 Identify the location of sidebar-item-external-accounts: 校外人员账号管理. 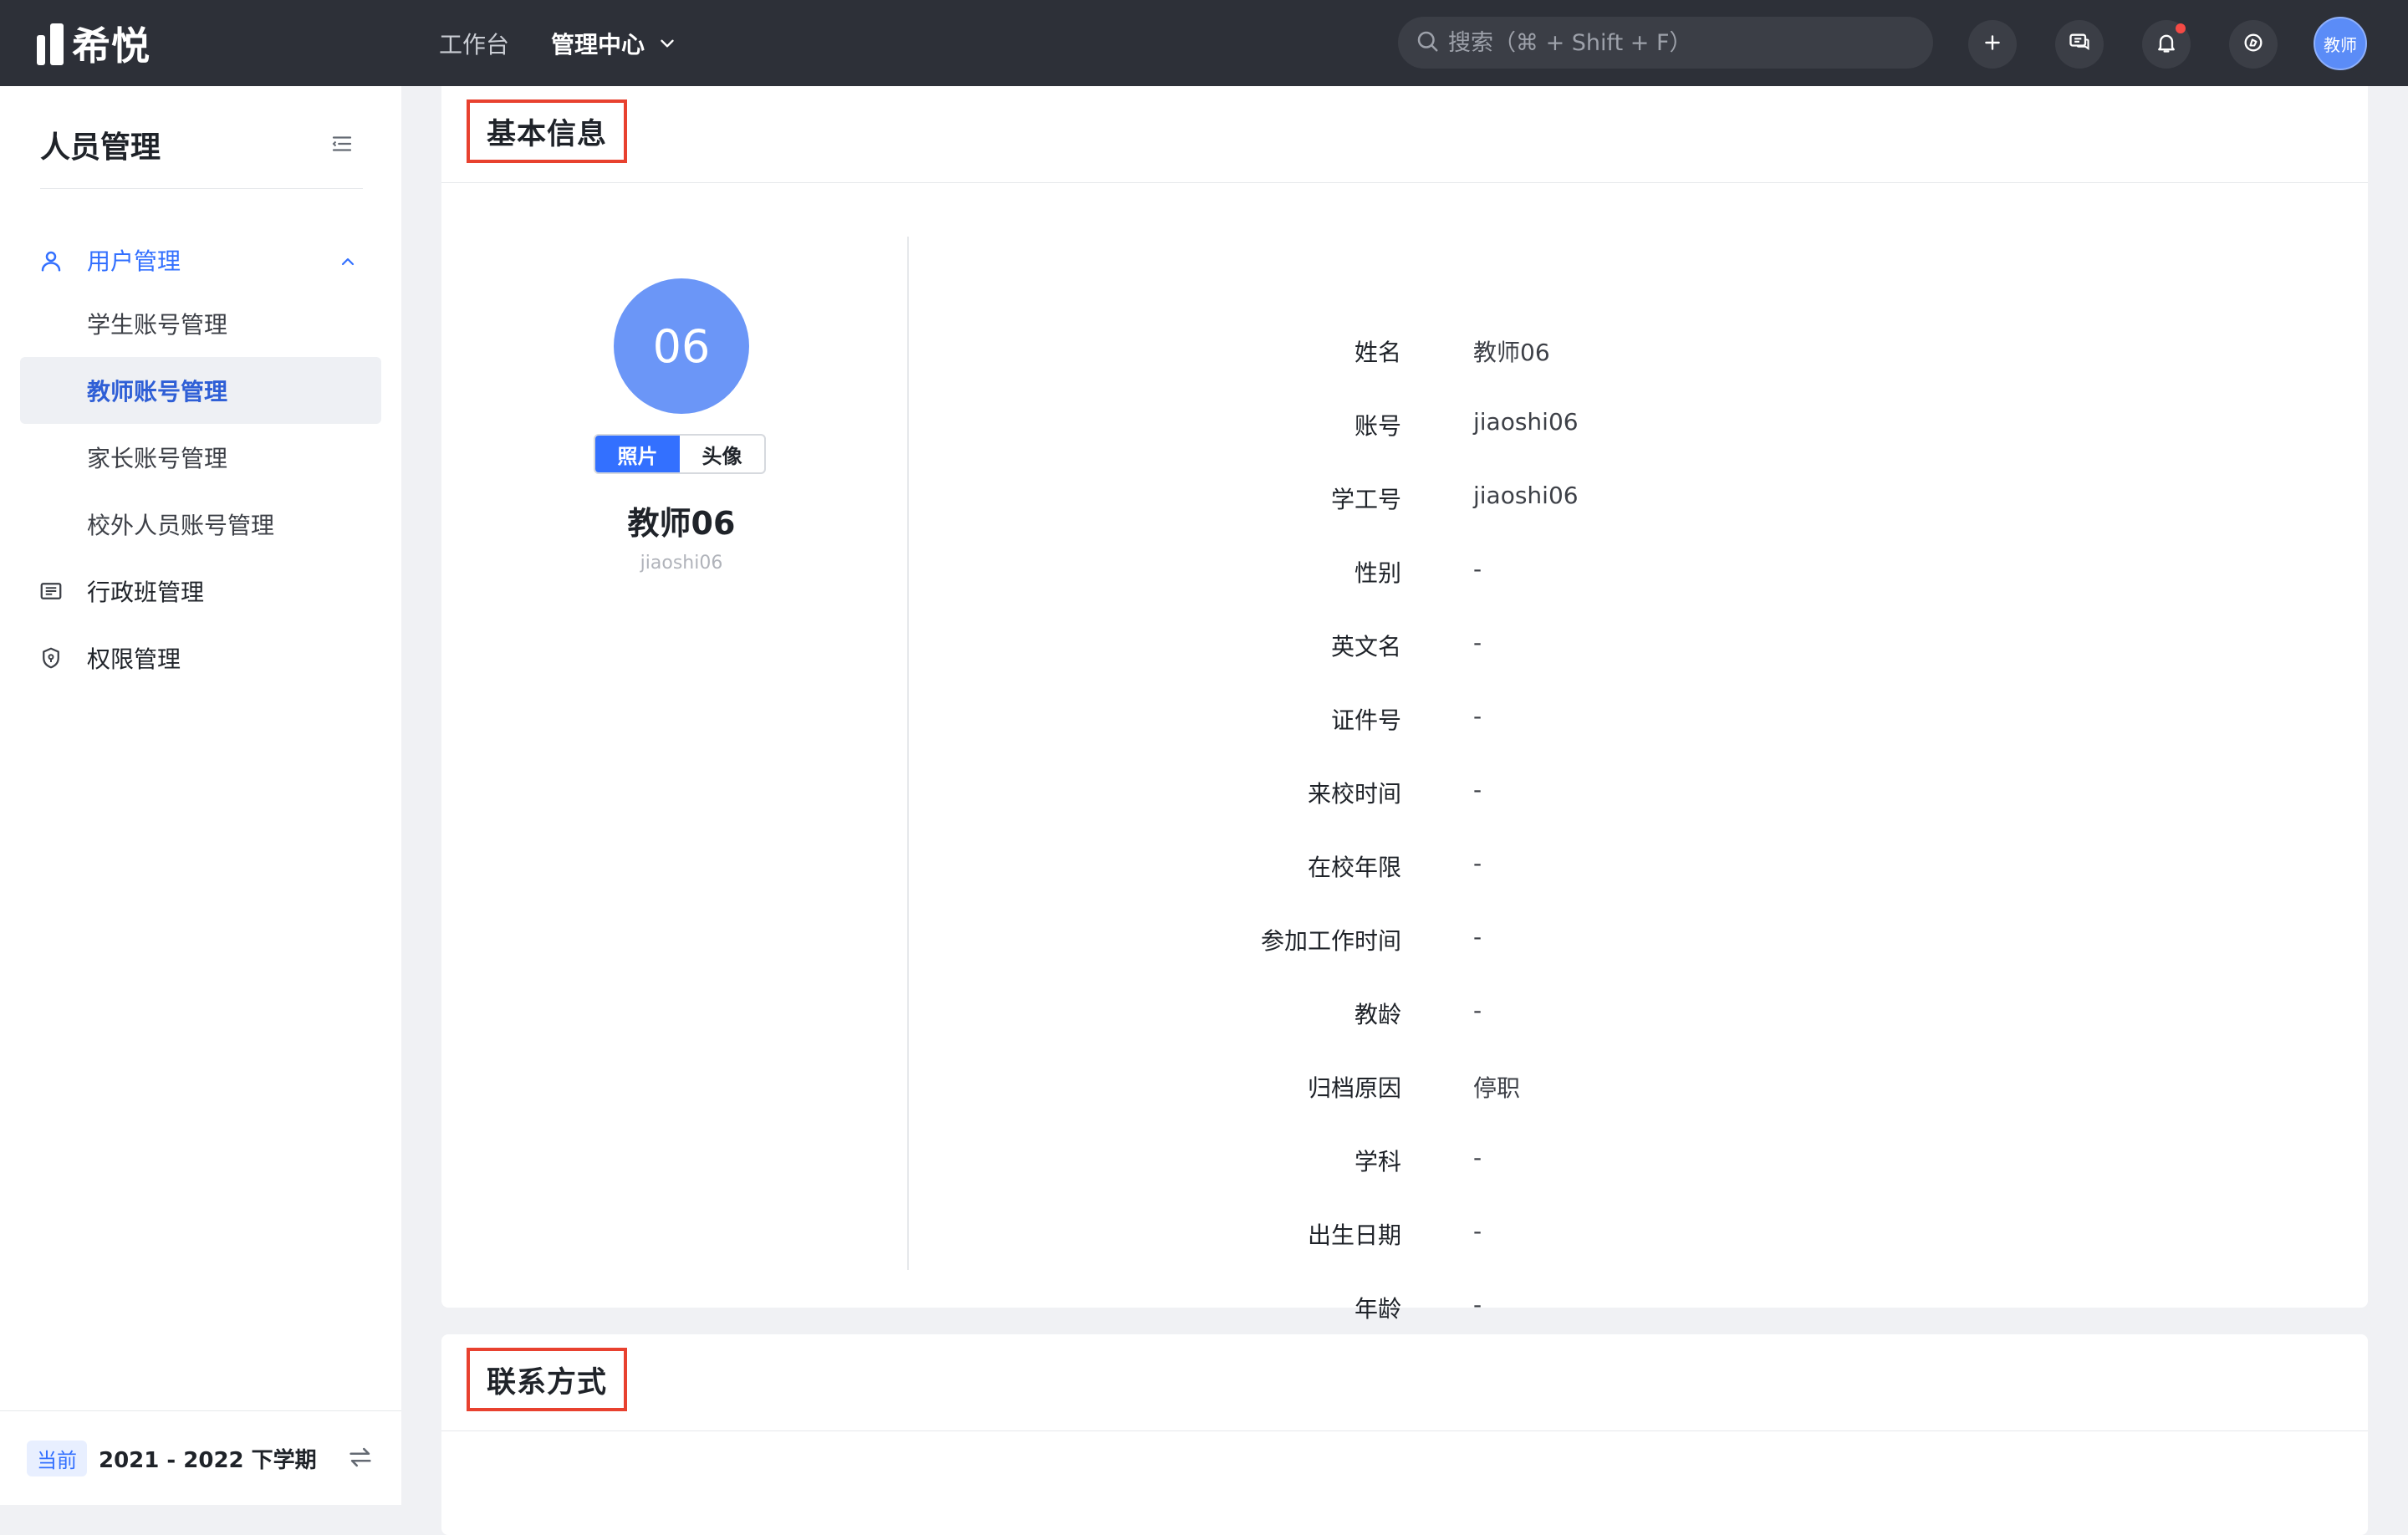
(201, 524).